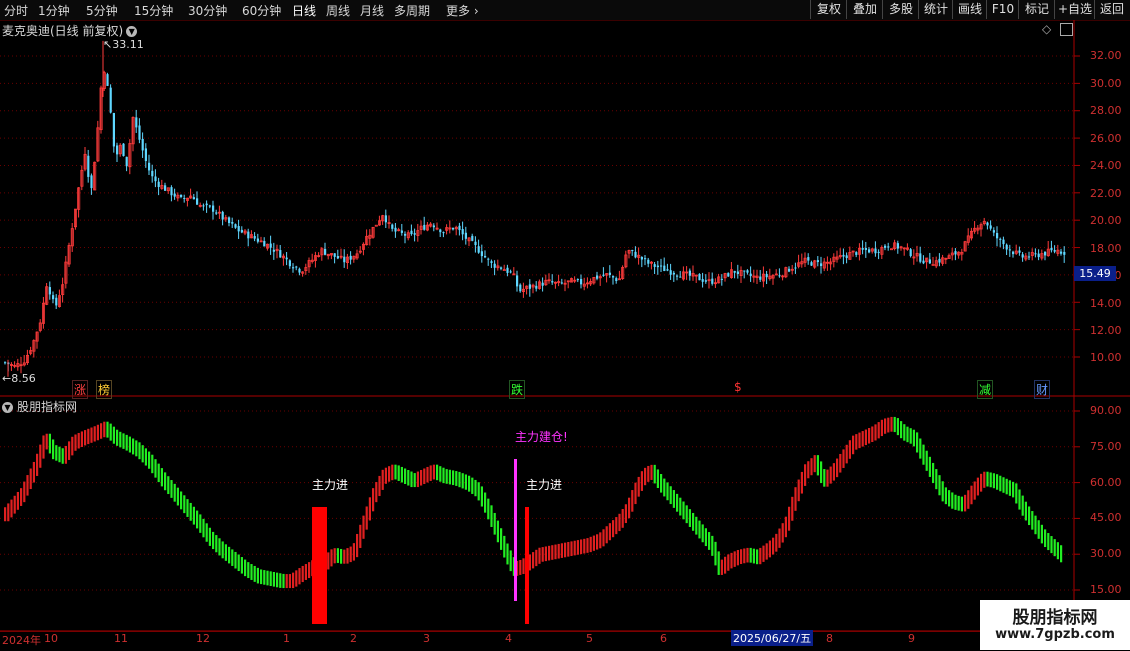 This screenshot has width=1130, height=651. I want to click on finance-badge: 财, so click(1042, 389).